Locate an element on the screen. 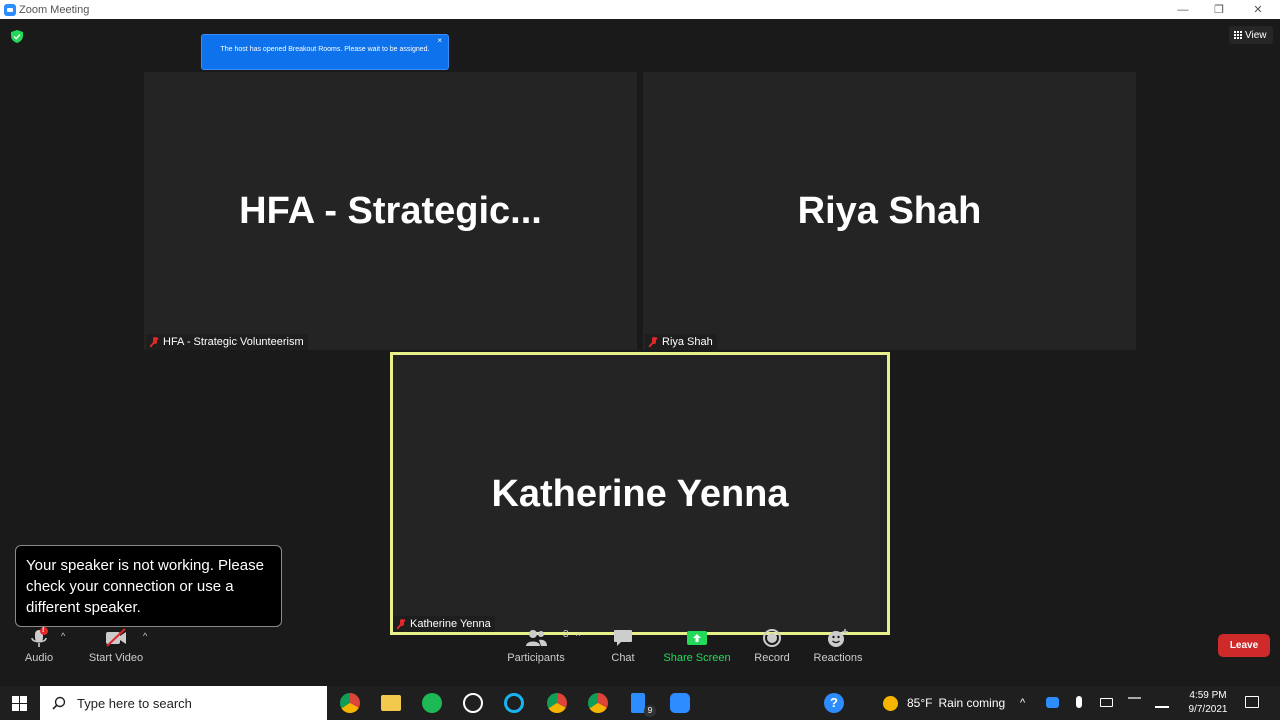 The height and width of the screenshot is (720, 1280). taskbar-clock: 4:59 PM 9/7/2021 is located at coordinates (1208, 703).